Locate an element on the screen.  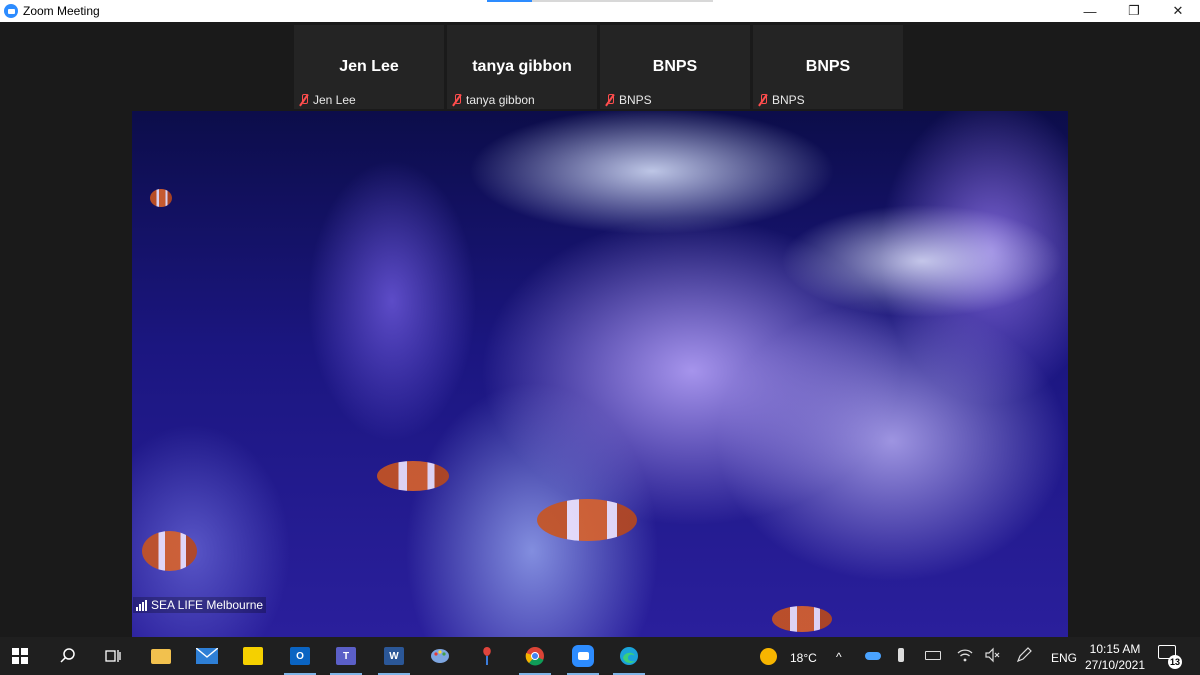
zoom-icon is located at coordinates (583, 656).